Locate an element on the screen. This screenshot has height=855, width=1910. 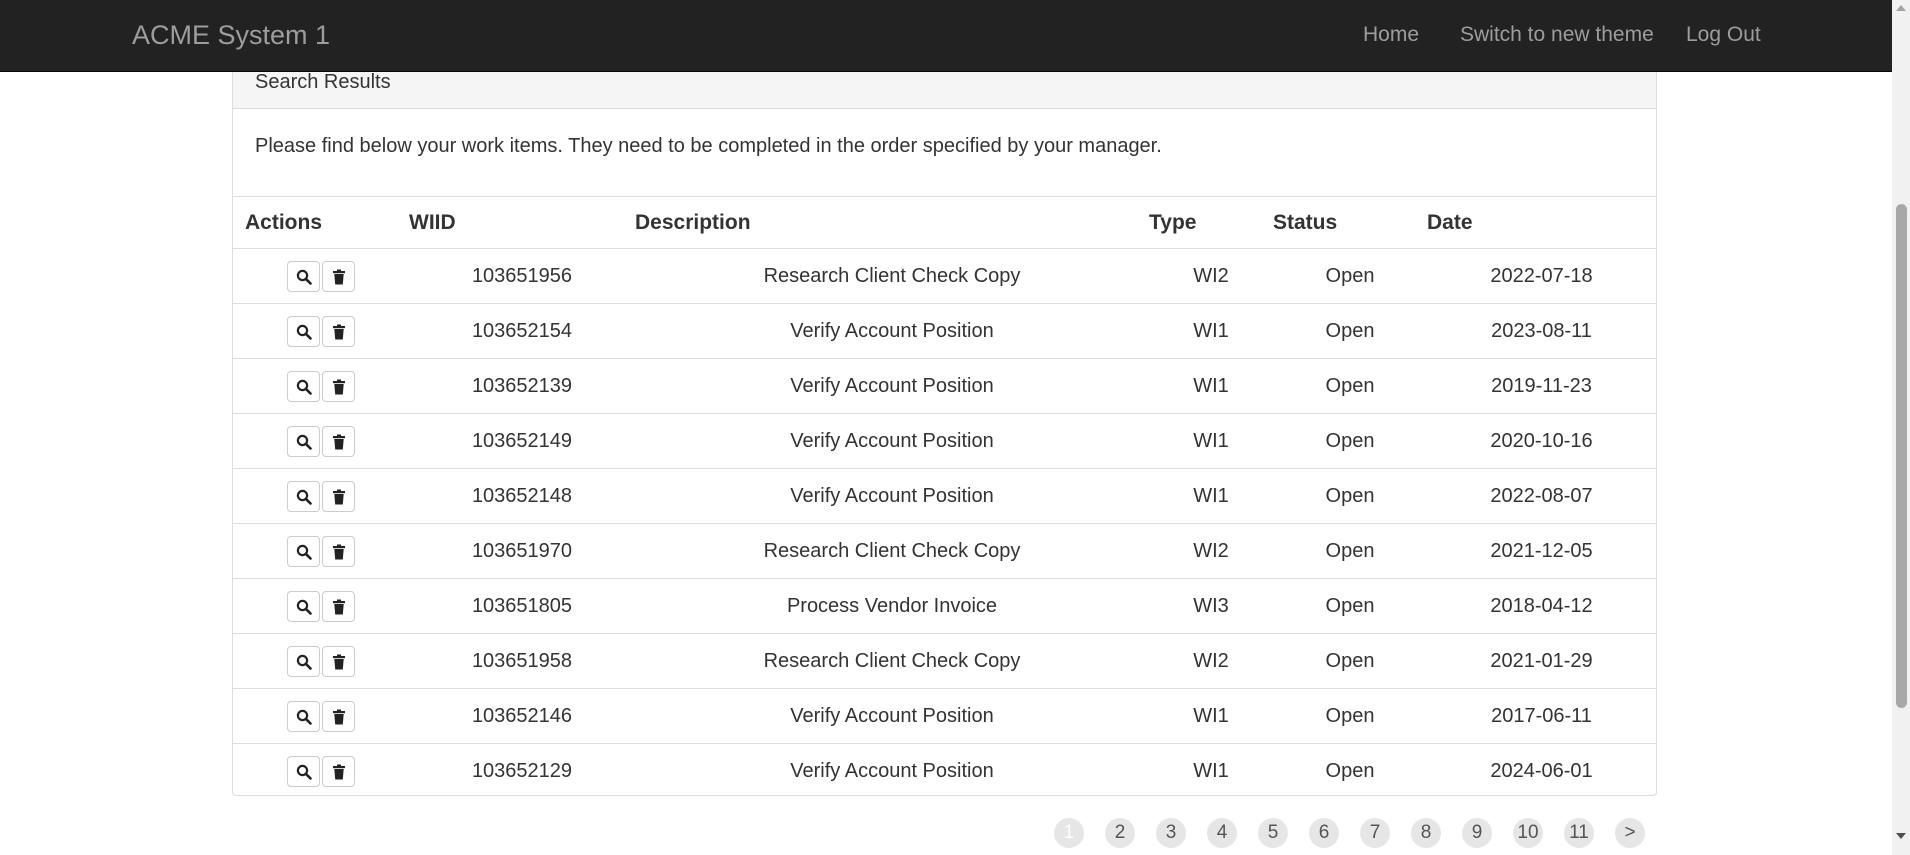
scrollbar-thumb is located at coordinates (1901, 456).